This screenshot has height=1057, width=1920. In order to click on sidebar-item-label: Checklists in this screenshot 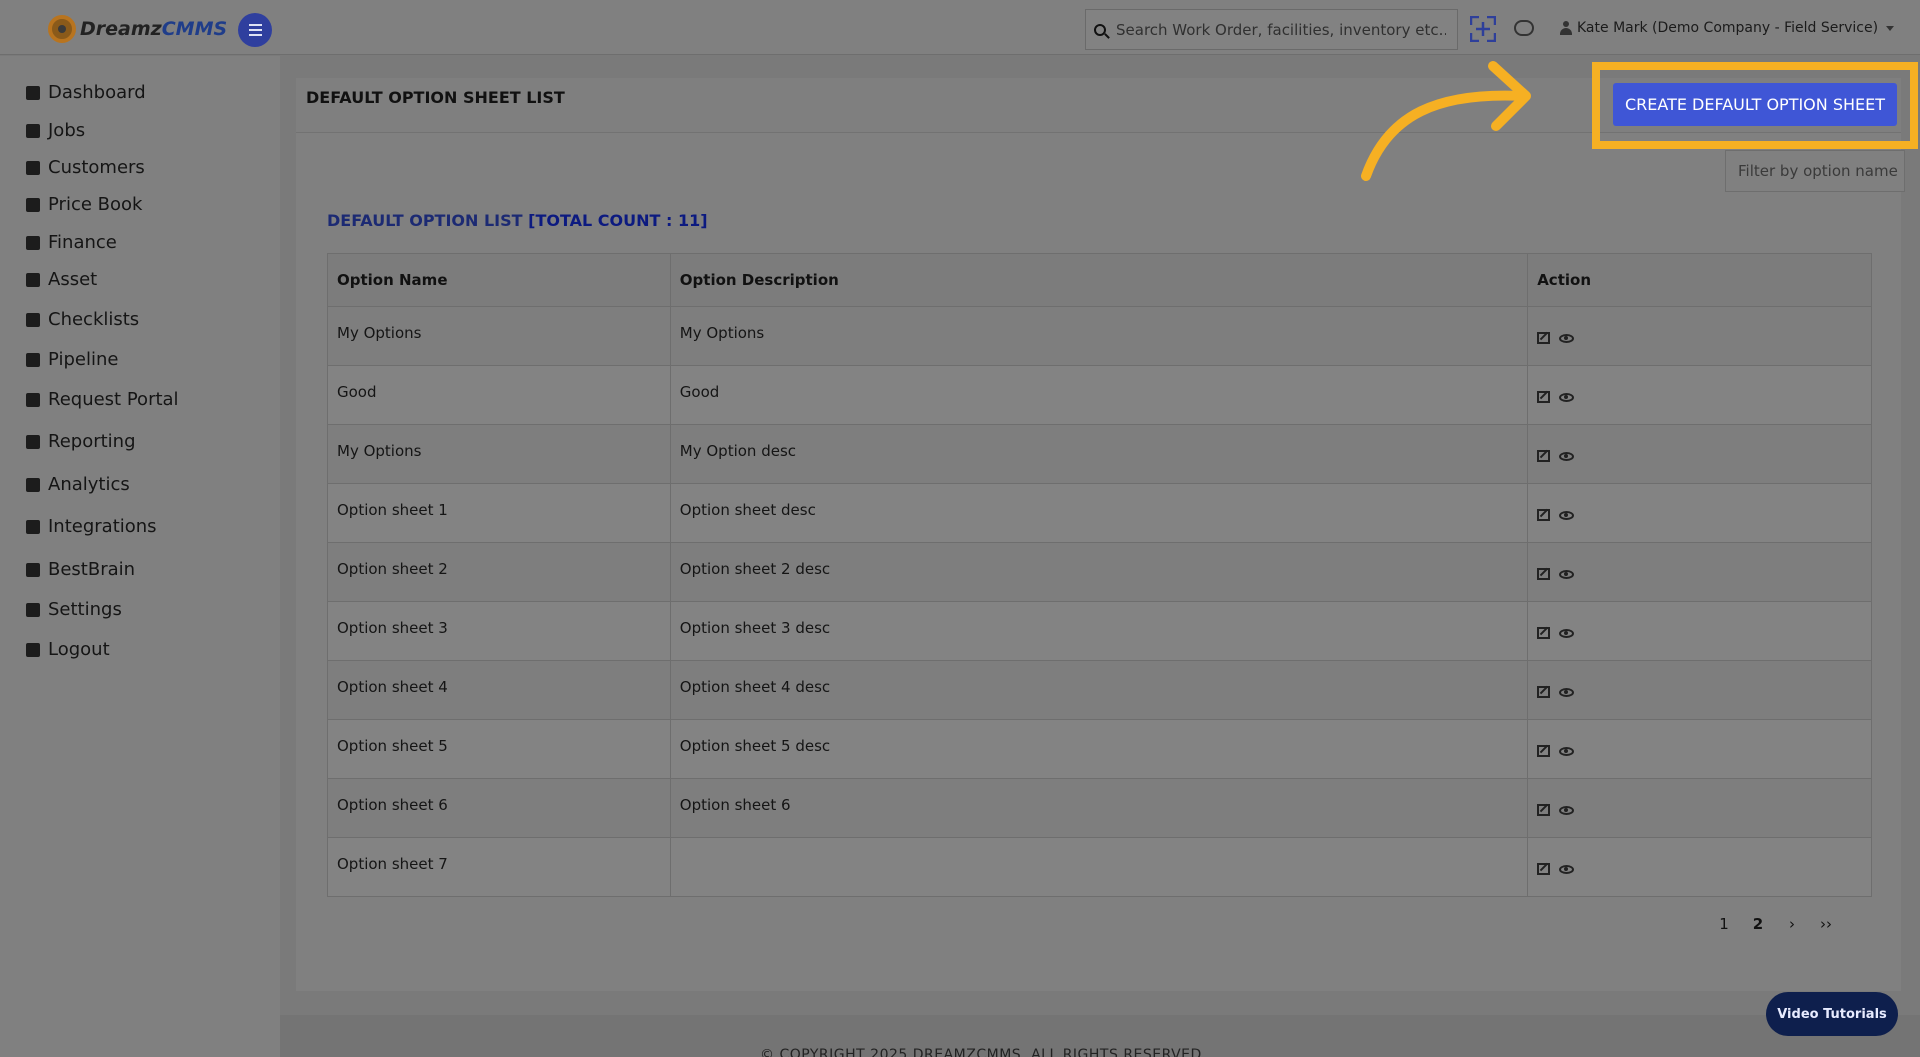, I will do `click(94, 319)`.